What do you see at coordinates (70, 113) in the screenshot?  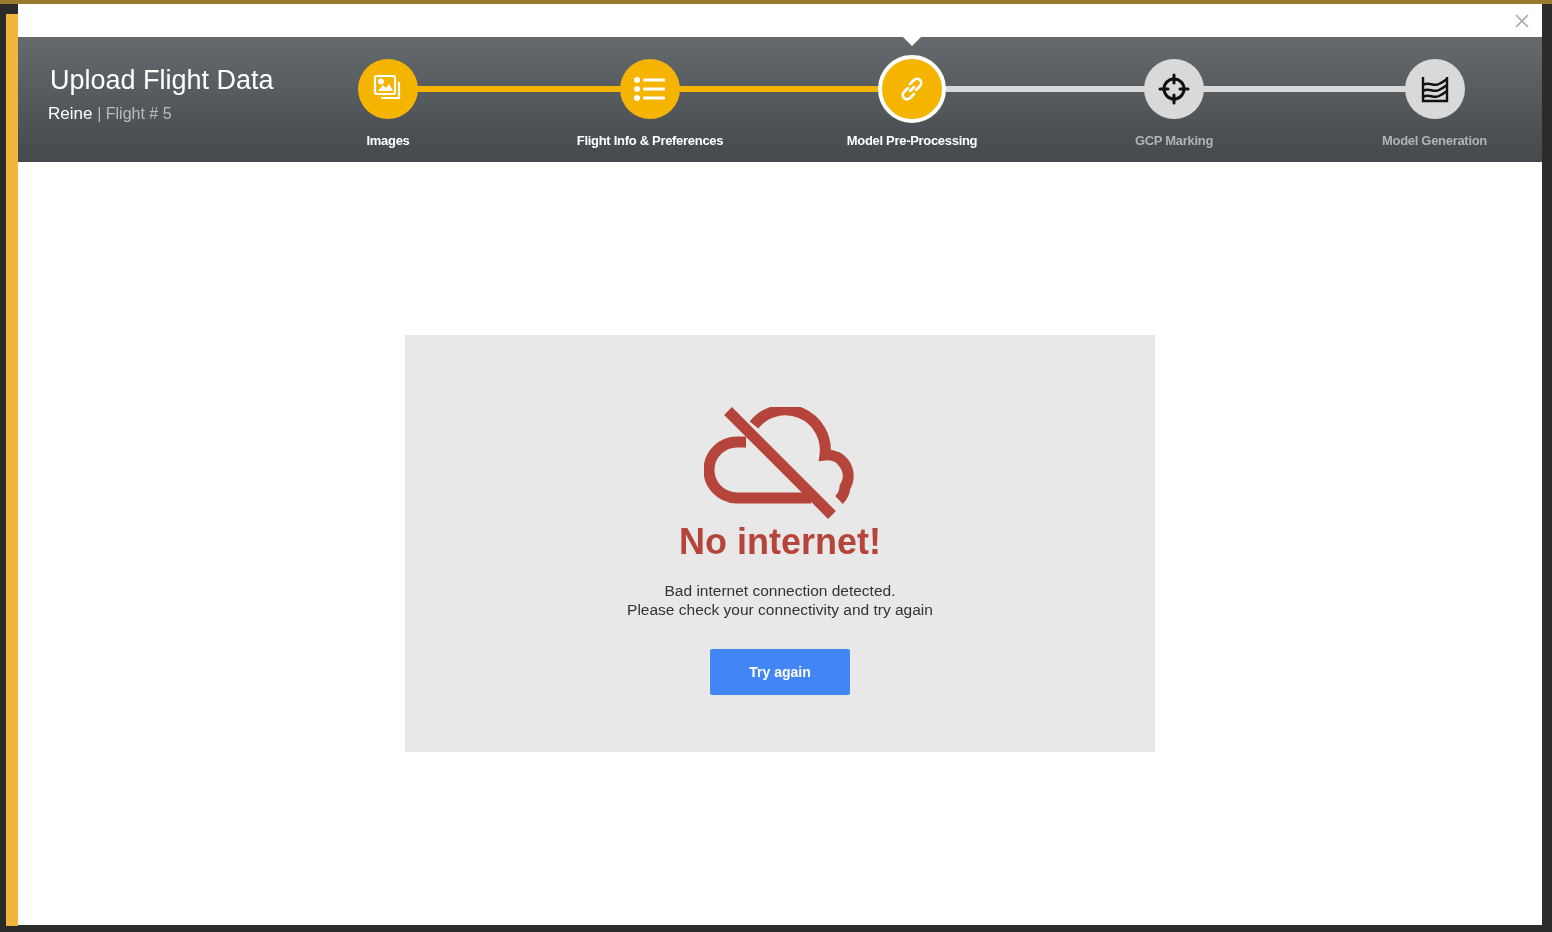 I see `project-name: Reine` at bounding box center [70, 113].